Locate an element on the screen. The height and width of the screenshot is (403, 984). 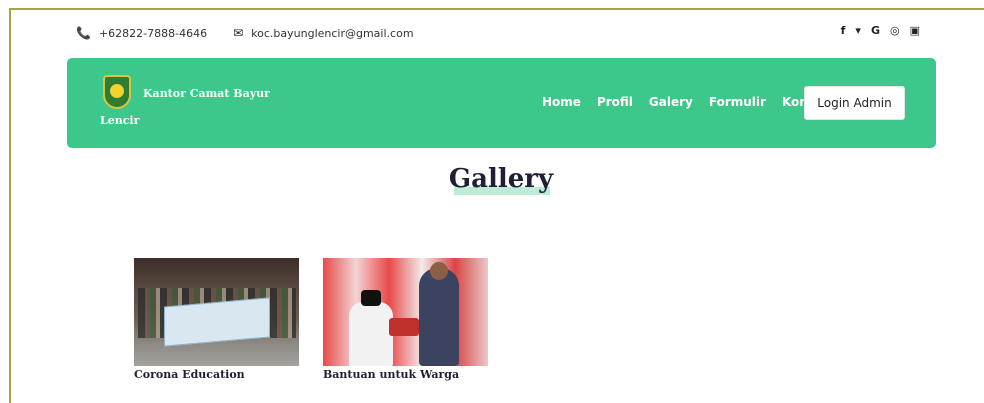
menu-profil: Profil is located at coordinates (615, 102).